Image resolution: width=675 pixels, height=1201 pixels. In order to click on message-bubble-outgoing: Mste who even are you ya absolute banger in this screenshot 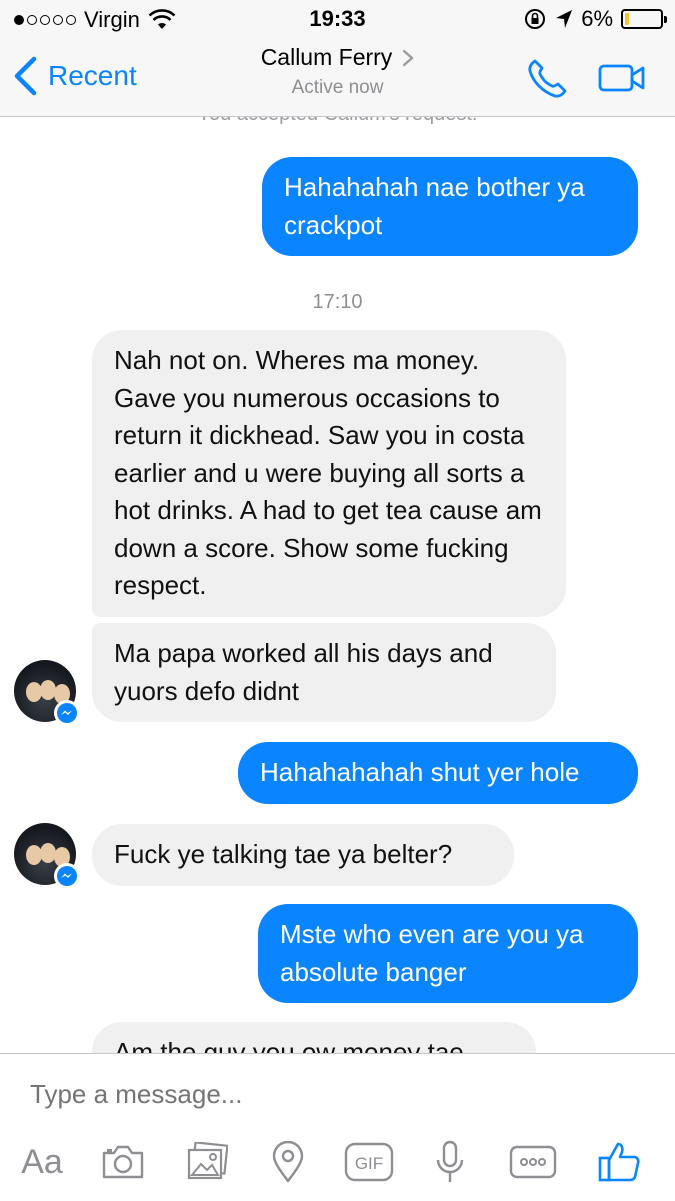, I will do `click(448, 953)`.